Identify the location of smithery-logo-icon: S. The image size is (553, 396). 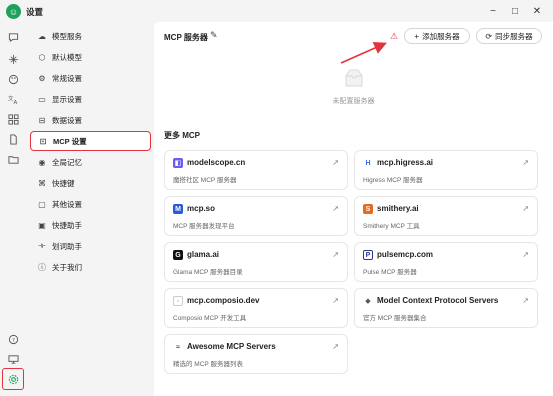
(368, 209).